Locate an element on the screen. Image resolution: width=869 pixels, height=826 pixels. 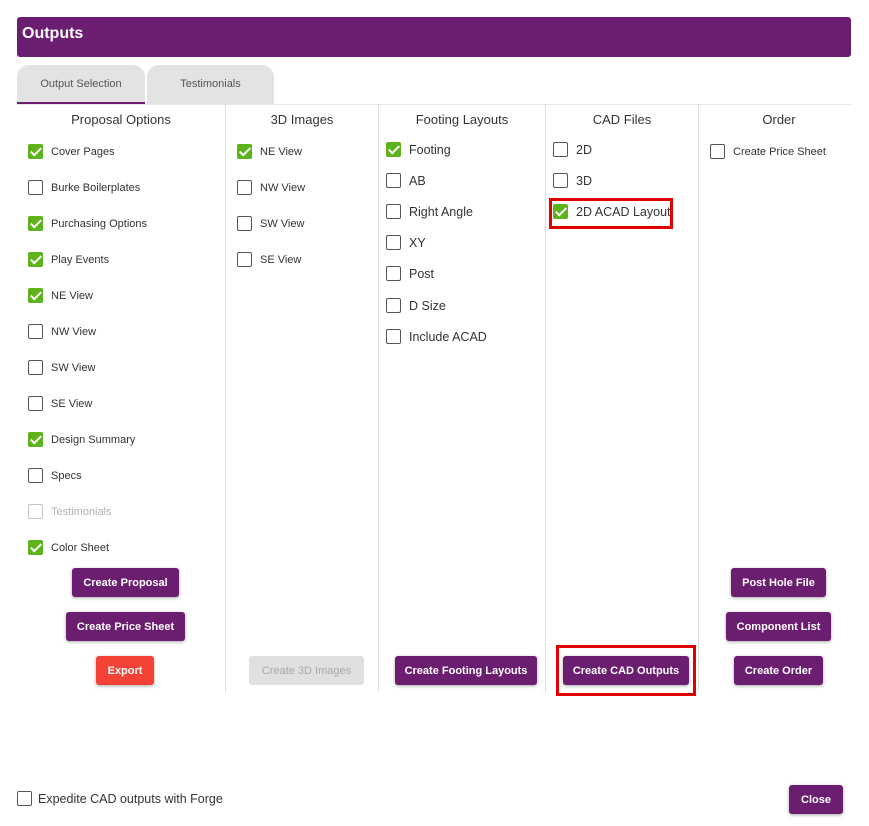
checkbox-footing: Footing is located at coordinates (418, 149).